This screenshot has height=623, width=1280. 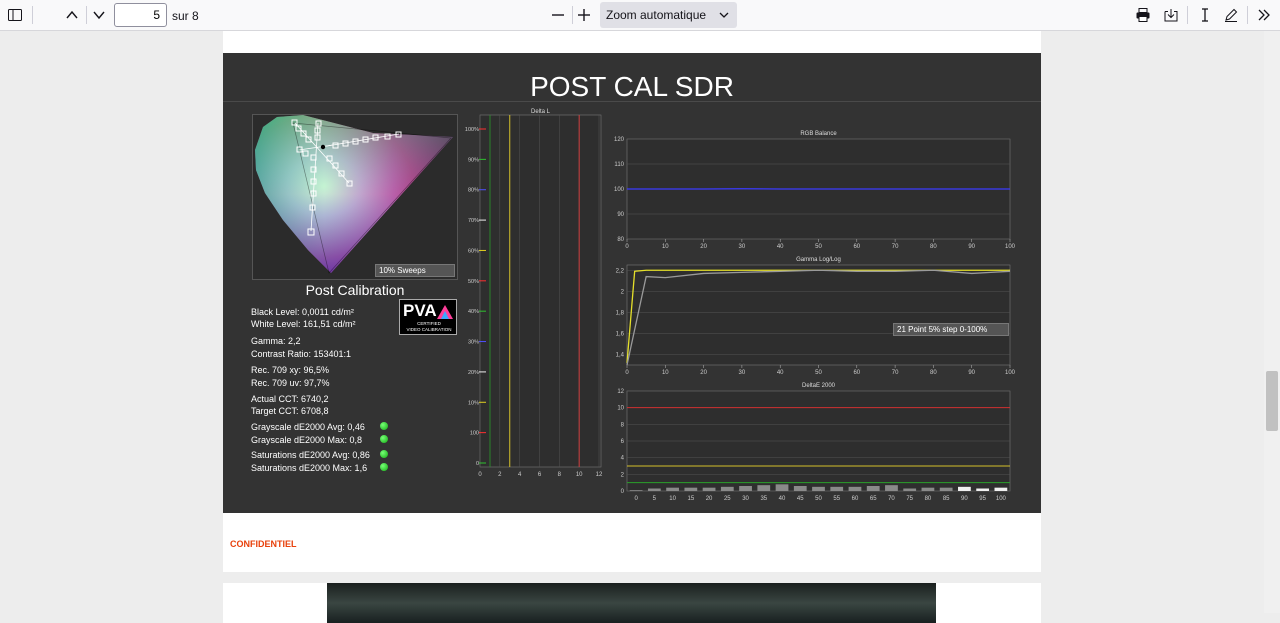 What do you see at coordinates (473, 373) in the screenshot?
I see `y-tick-label: 20%` at bounding box center [473, 373].